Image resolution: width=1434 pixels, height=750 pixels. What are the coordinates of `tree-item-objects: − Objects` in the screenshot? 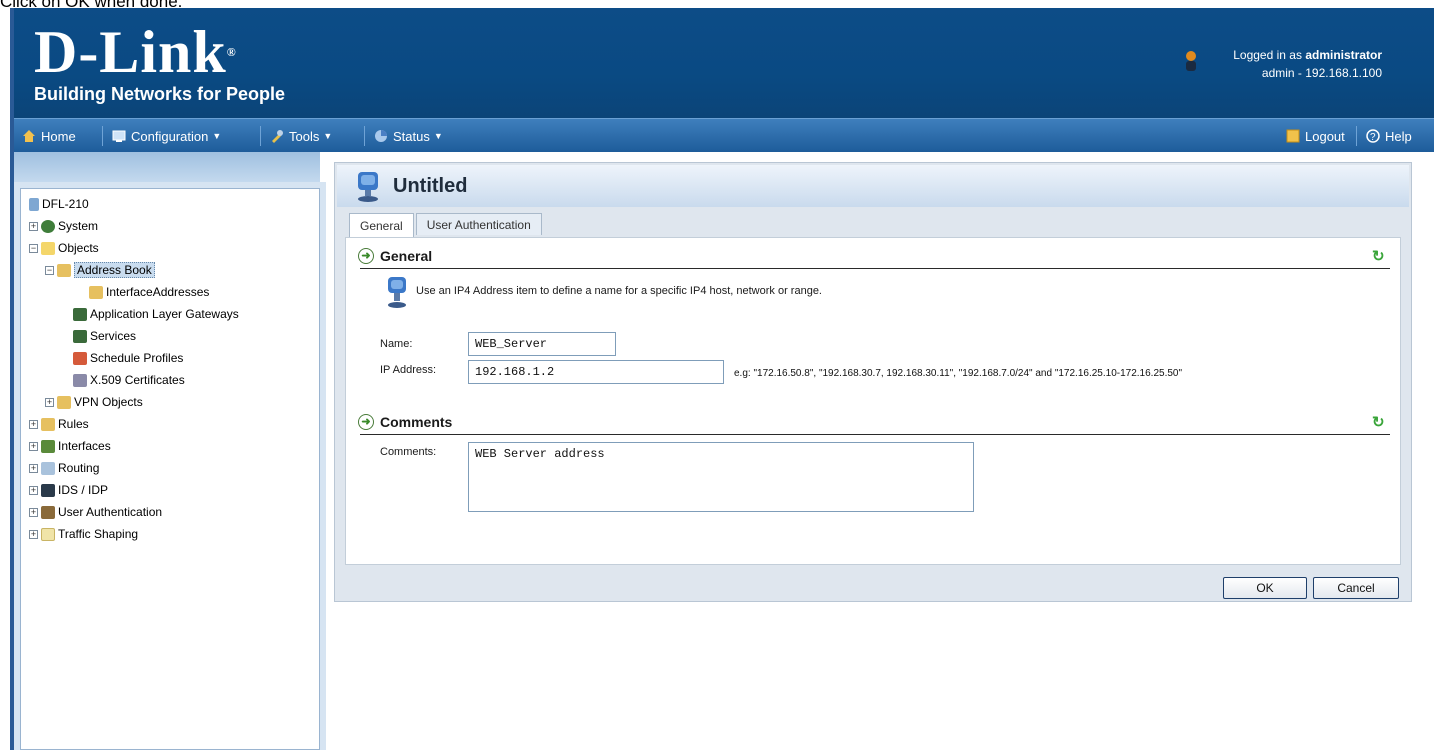 It's located at (64, 248).